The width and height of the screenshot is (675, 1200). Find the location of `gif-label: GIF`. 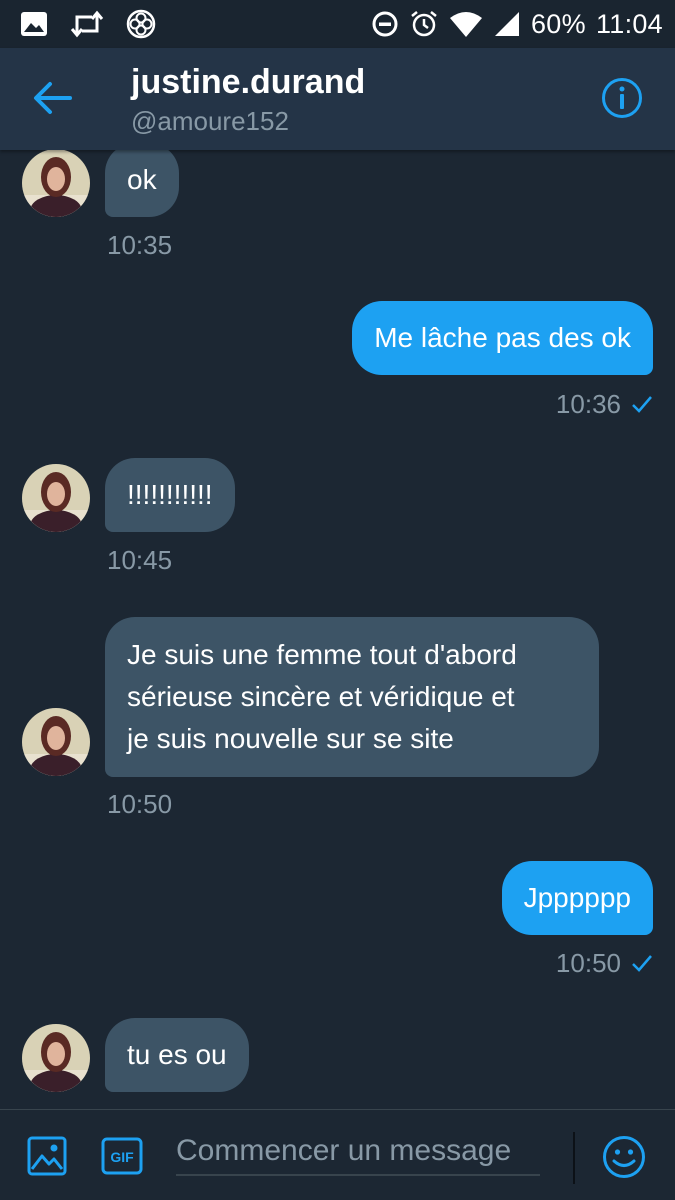

gif-label: GIF is located at coordinates (122, 1157).